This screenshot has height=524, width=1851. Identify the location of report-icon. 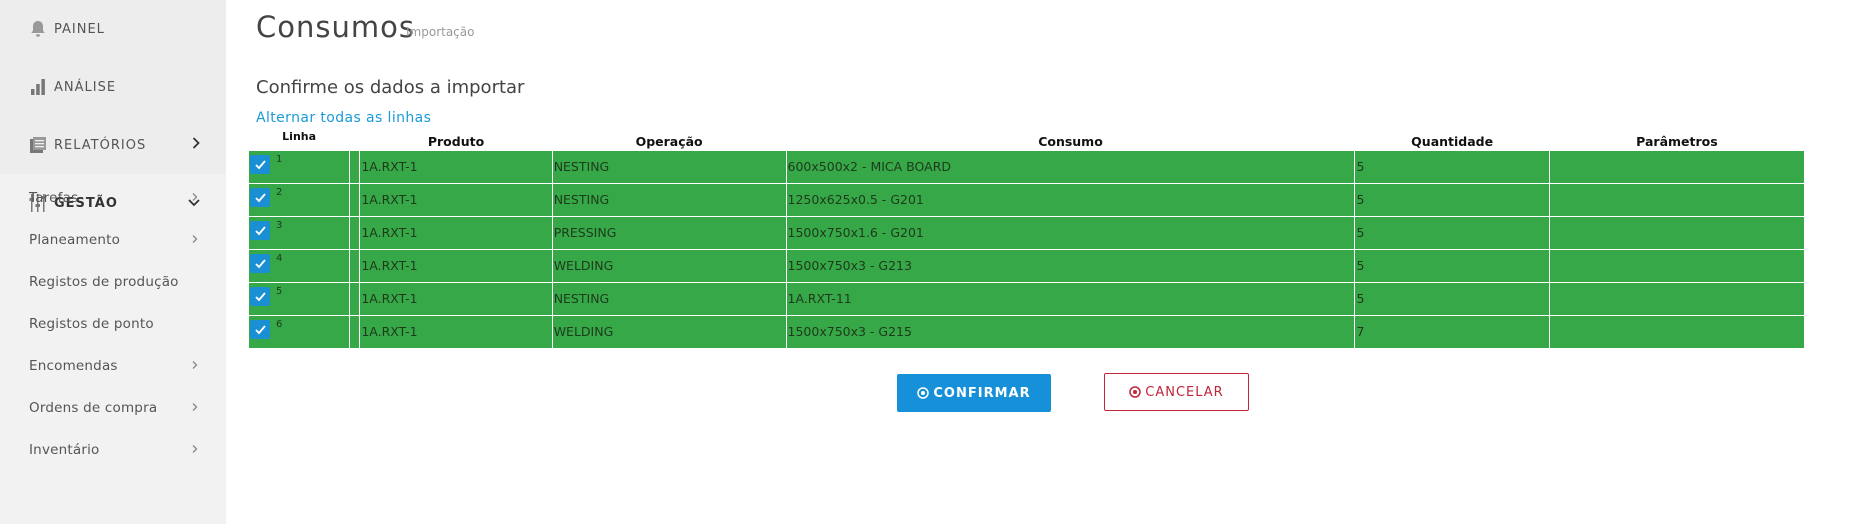
(38, 145).